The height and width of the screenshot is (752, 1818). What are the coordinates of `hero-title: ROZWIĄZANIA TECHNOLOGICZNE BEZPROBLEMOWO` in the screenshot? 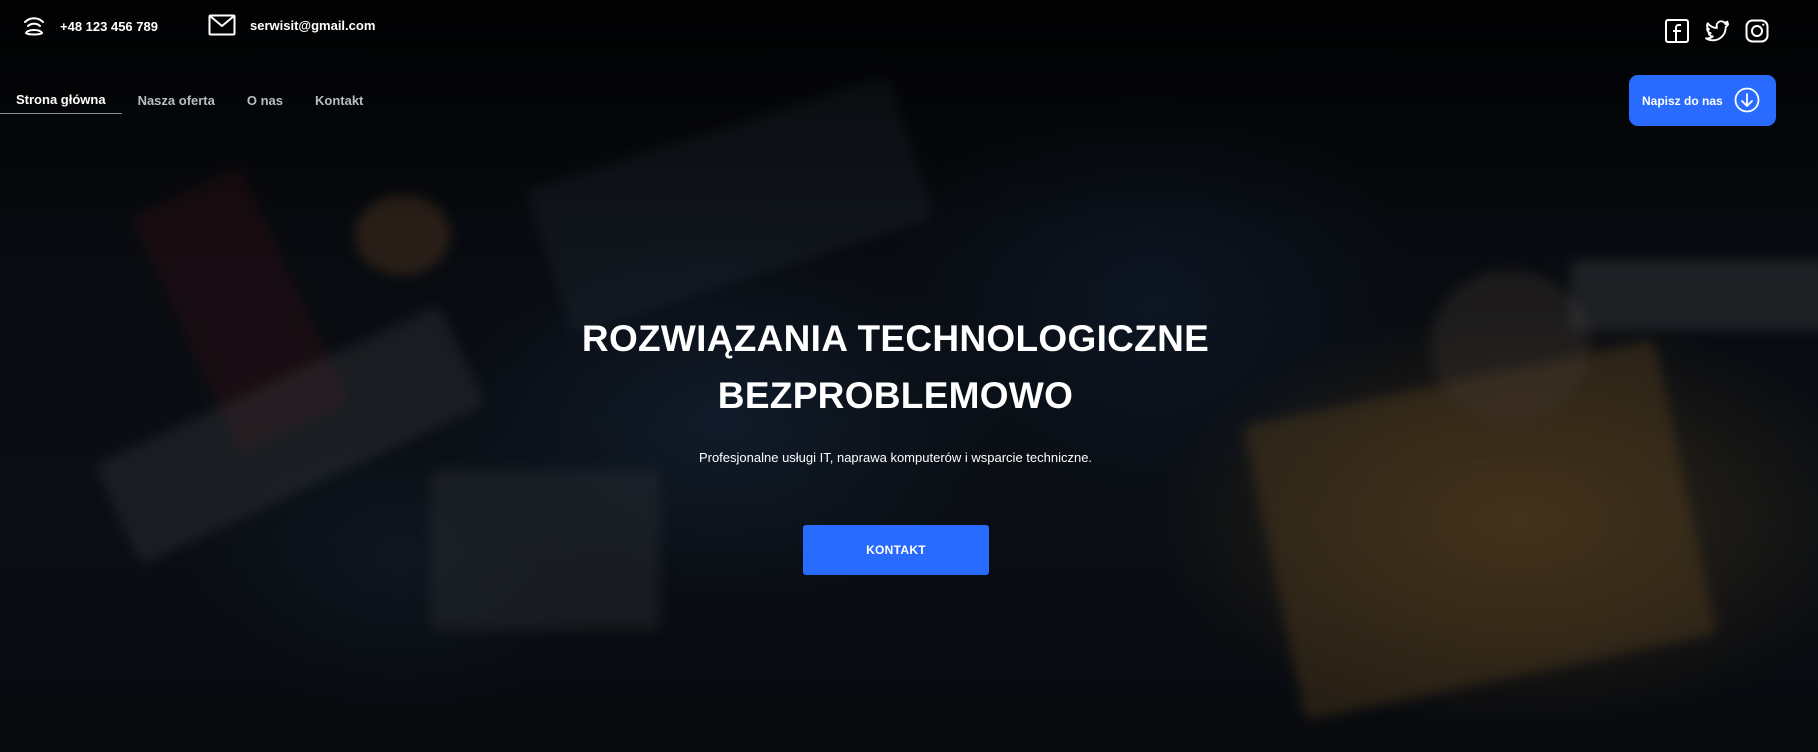 It's located at (895, 367).